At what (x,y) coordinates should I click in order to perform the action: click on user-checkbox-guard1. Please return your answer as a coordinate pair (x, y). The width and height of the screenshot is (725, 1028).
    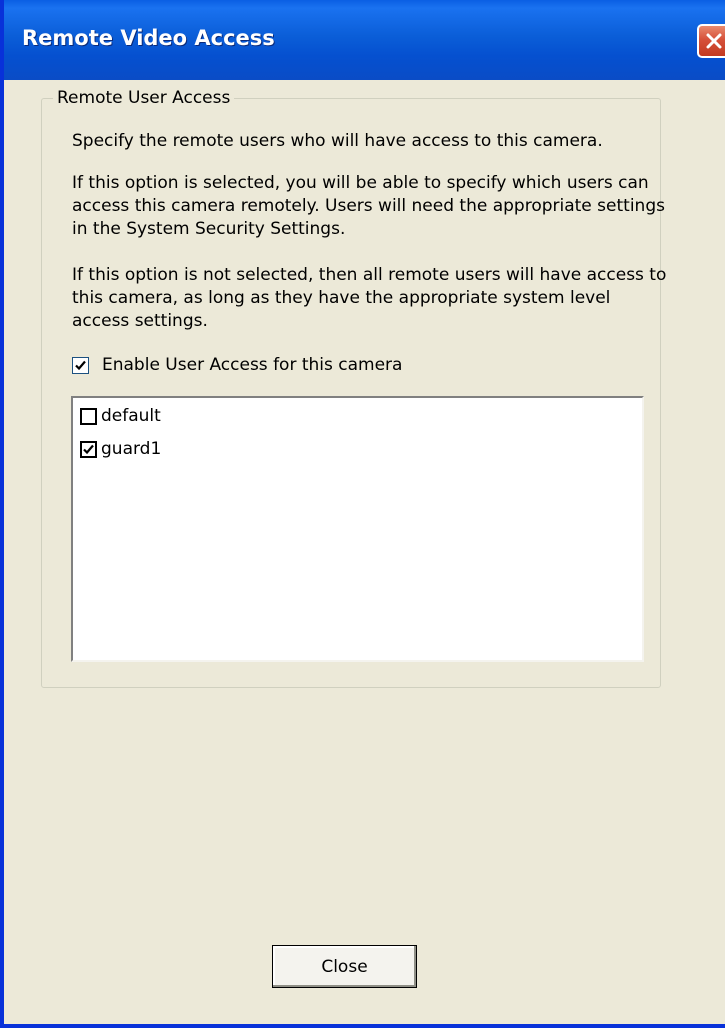
    Looking at the image, I should click on (88, 449).